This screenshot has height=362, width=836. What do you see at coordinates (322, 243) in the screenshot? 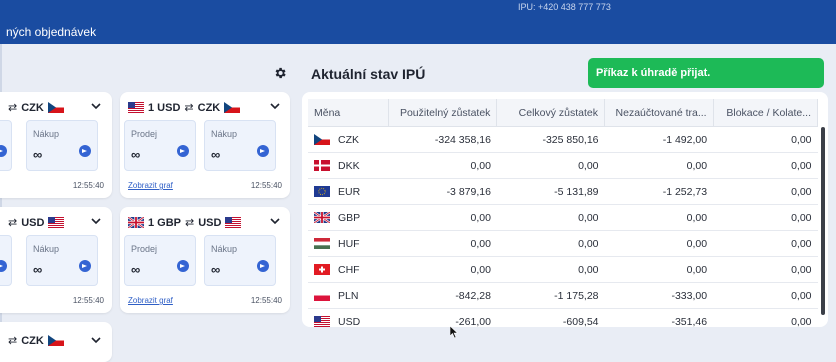
I see `flag-hu-icon` at bounding box center [322, 243].